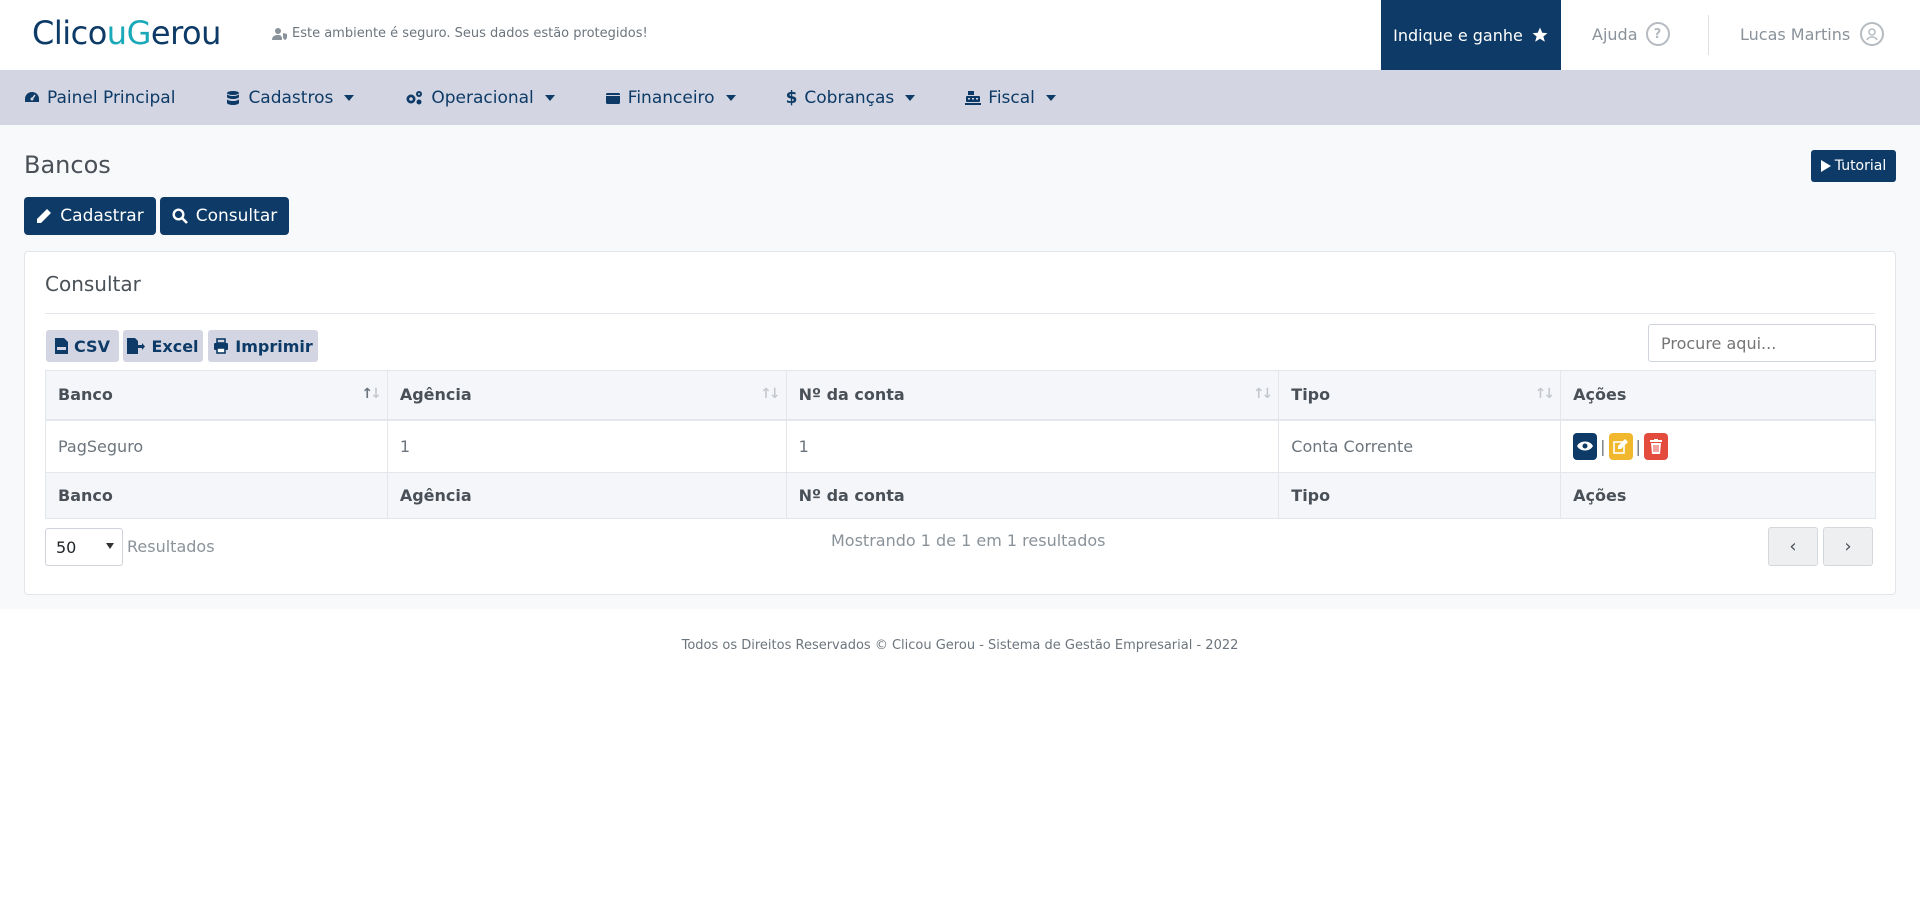  I want to click on header-divider, so click(1708, 35).